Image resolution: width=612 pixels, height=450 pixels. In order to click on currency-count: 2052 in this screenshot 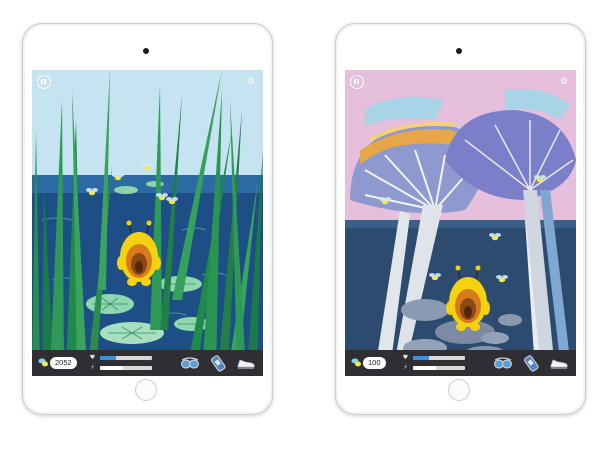, I will do `click(63, 363)`.